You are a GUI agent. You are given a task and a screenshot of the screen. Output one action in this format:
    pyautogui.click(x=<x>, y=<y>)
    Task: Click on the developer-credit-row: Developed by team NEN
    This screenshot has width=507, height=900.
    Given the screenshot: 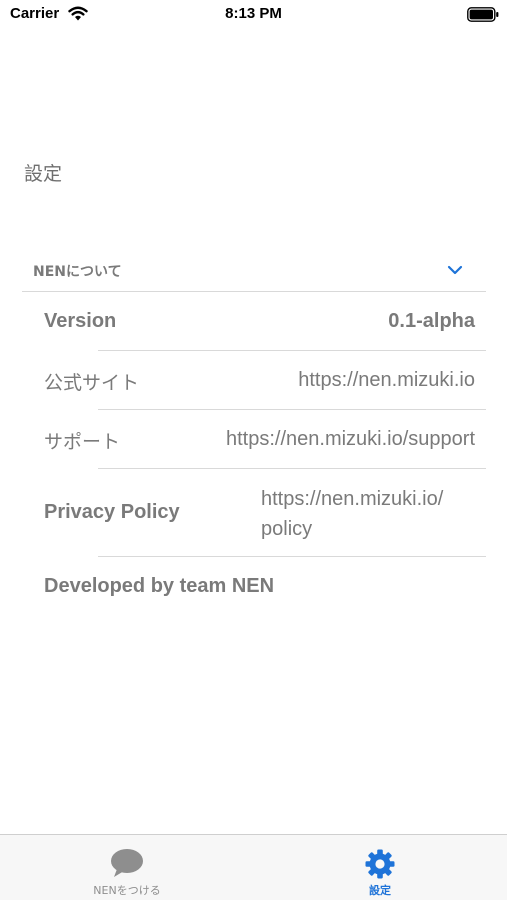 What is the action you would take?
    pyautogui.click(x=265, y=586)
    